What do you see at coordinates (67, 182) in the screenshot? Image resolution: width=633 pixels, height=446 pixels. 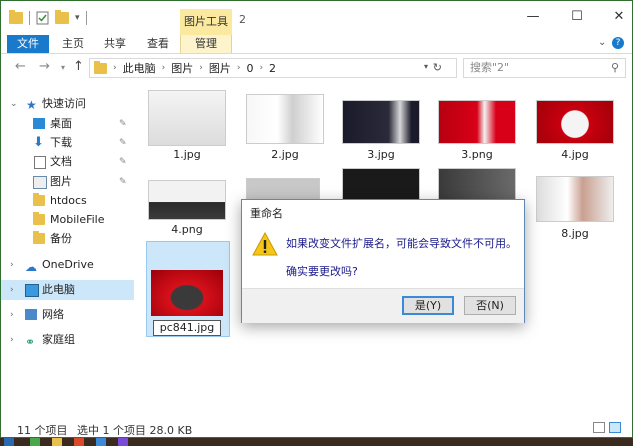 I see `nav-item-pictures: 图片 ✎` at bounding box center [67, 182].